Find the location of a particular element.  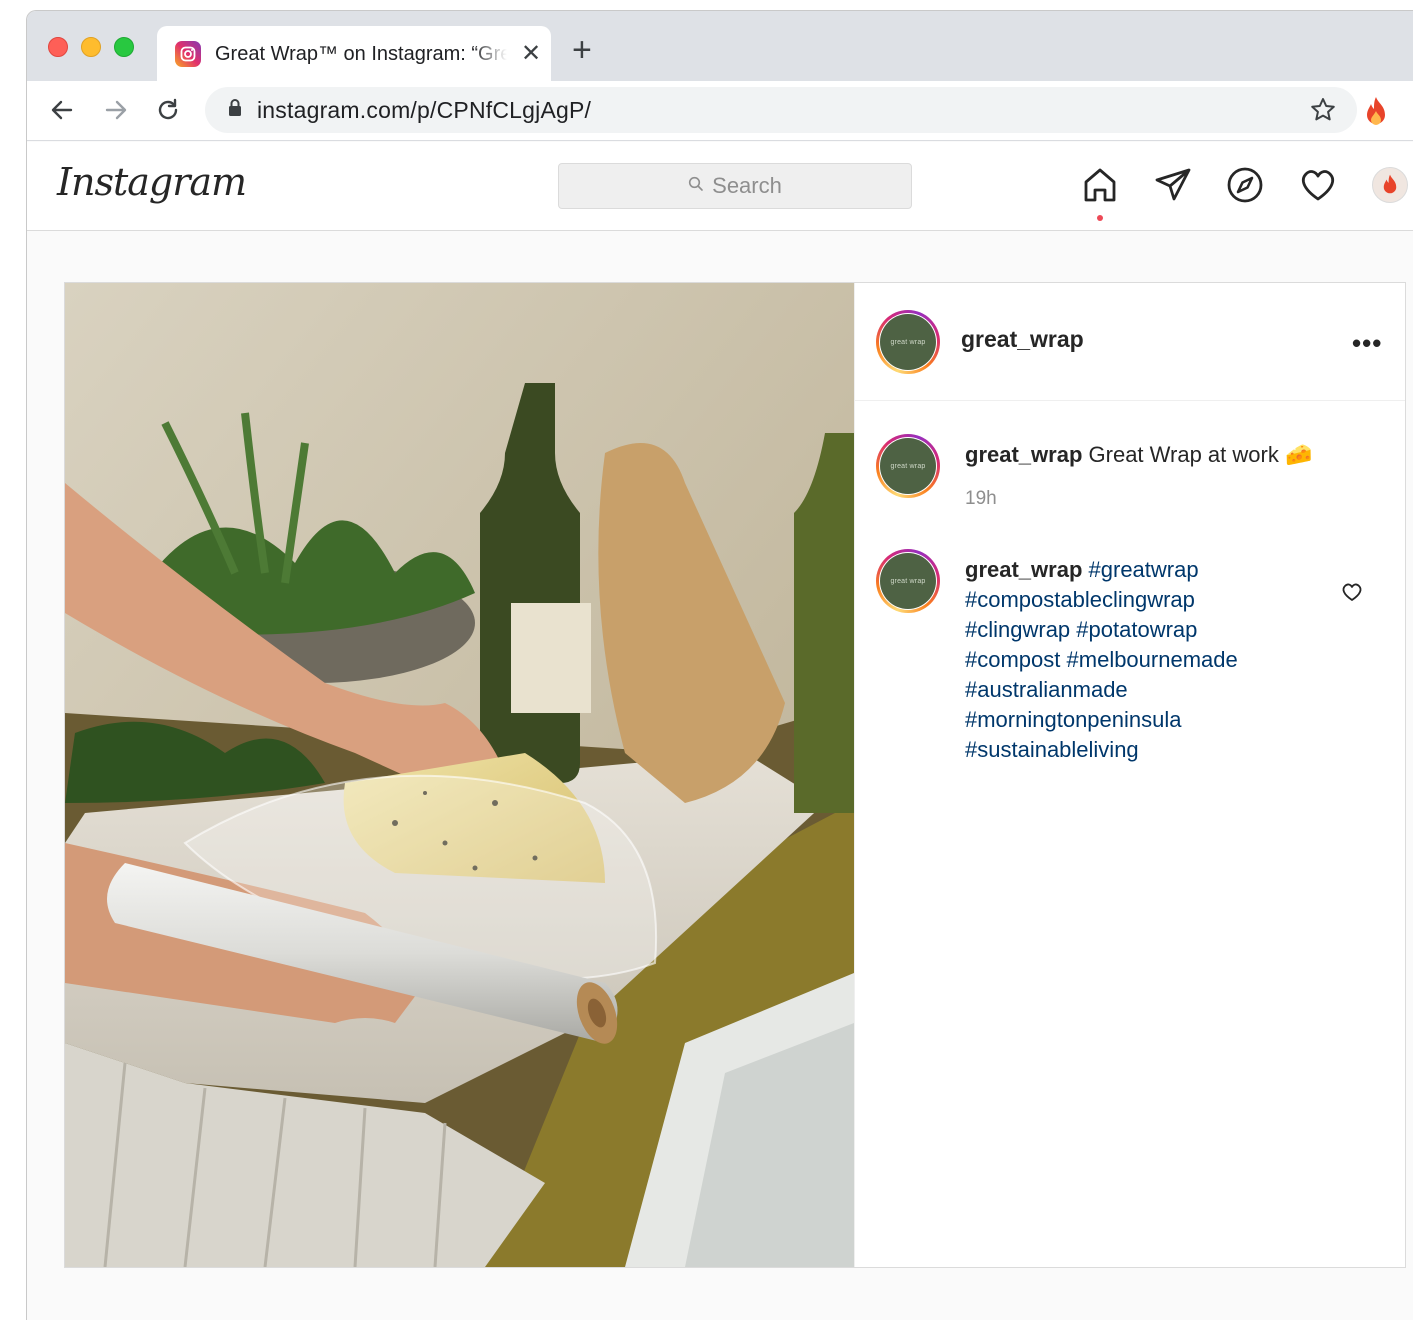

more-options-icon: ••• is located at coordinates (1367, 343).